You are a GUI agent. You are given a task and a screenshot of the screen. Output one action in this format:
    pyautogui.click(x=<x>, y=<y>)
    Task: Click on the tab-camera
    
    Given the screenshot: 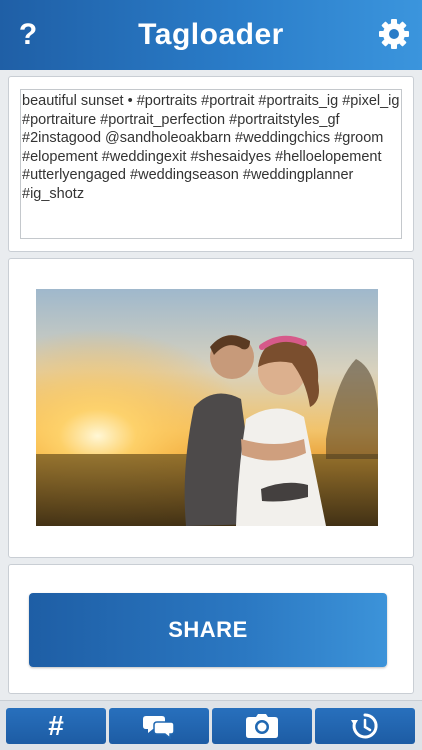 What is the action you would take?
    pyautogui.click(x=262, y=726)
    